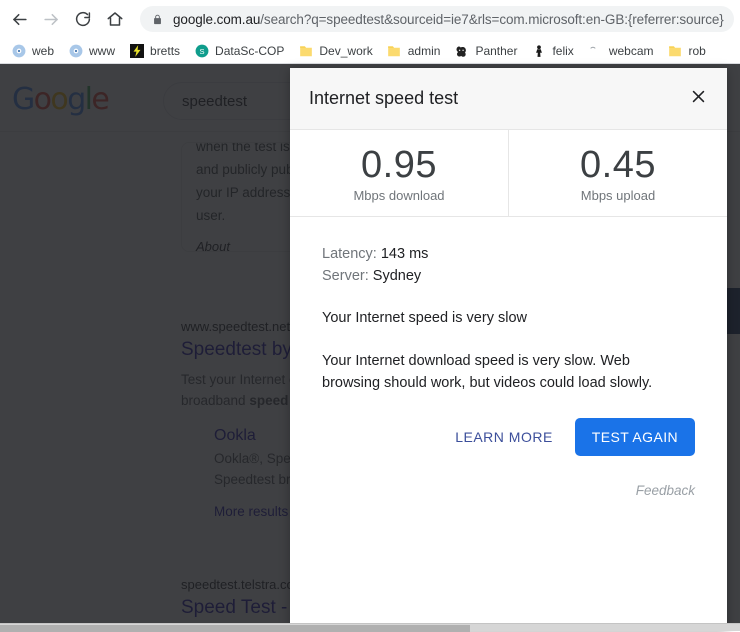 The height and width of the screenshot is (632, 740). I want to click on url-host: google.com.au, so click(217, 19).